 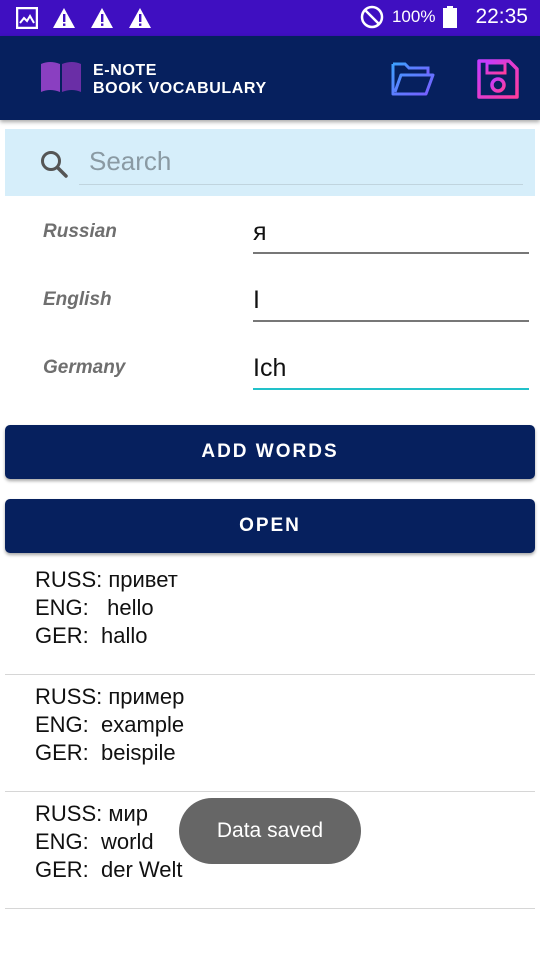 I want to click on german-input, so click(x=391, y=369).